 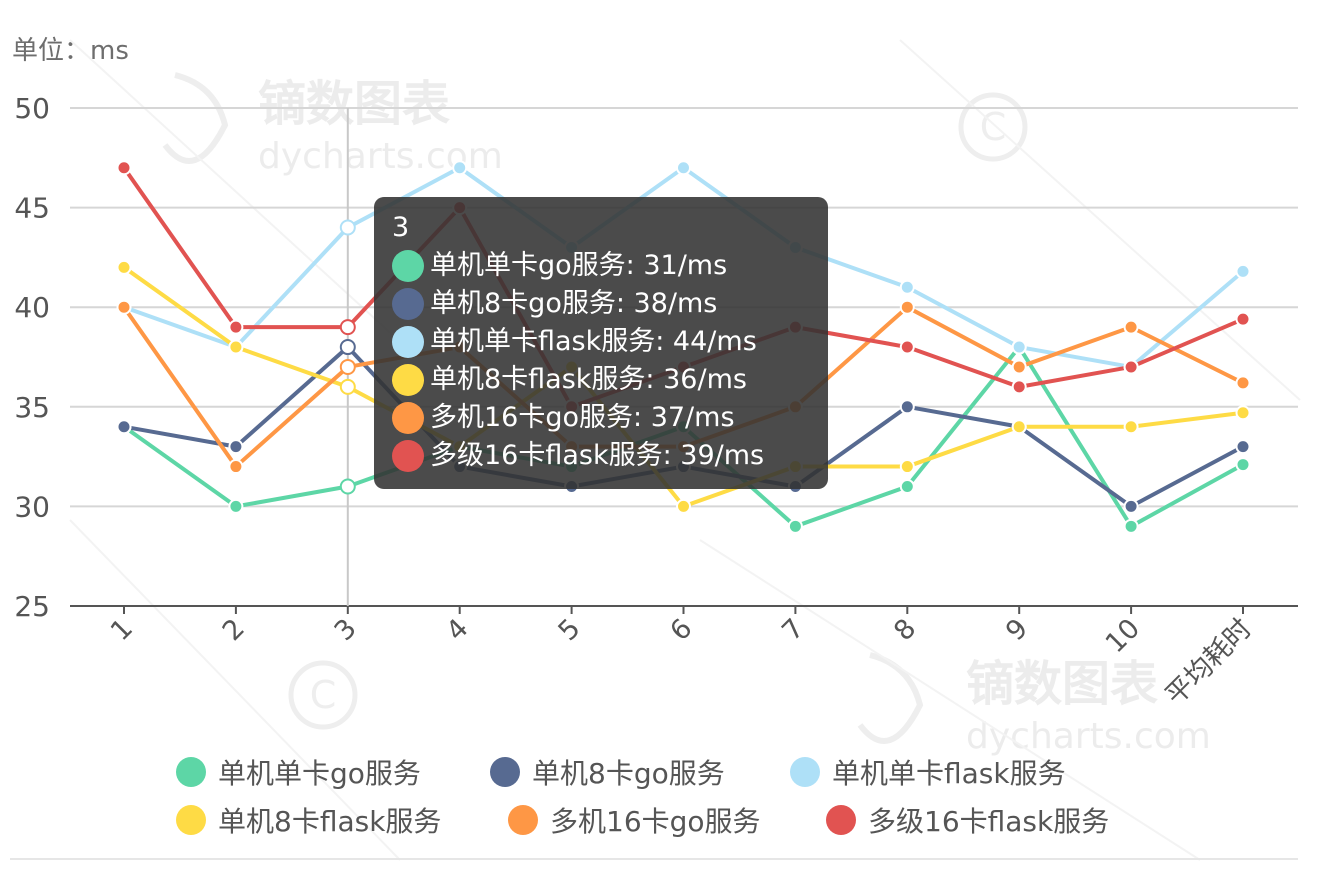 What do you see at coordinates (949, 773) in the screenshot?
I see `legend-label: 单机单卡flask服务` at bounding box center [949, 773].